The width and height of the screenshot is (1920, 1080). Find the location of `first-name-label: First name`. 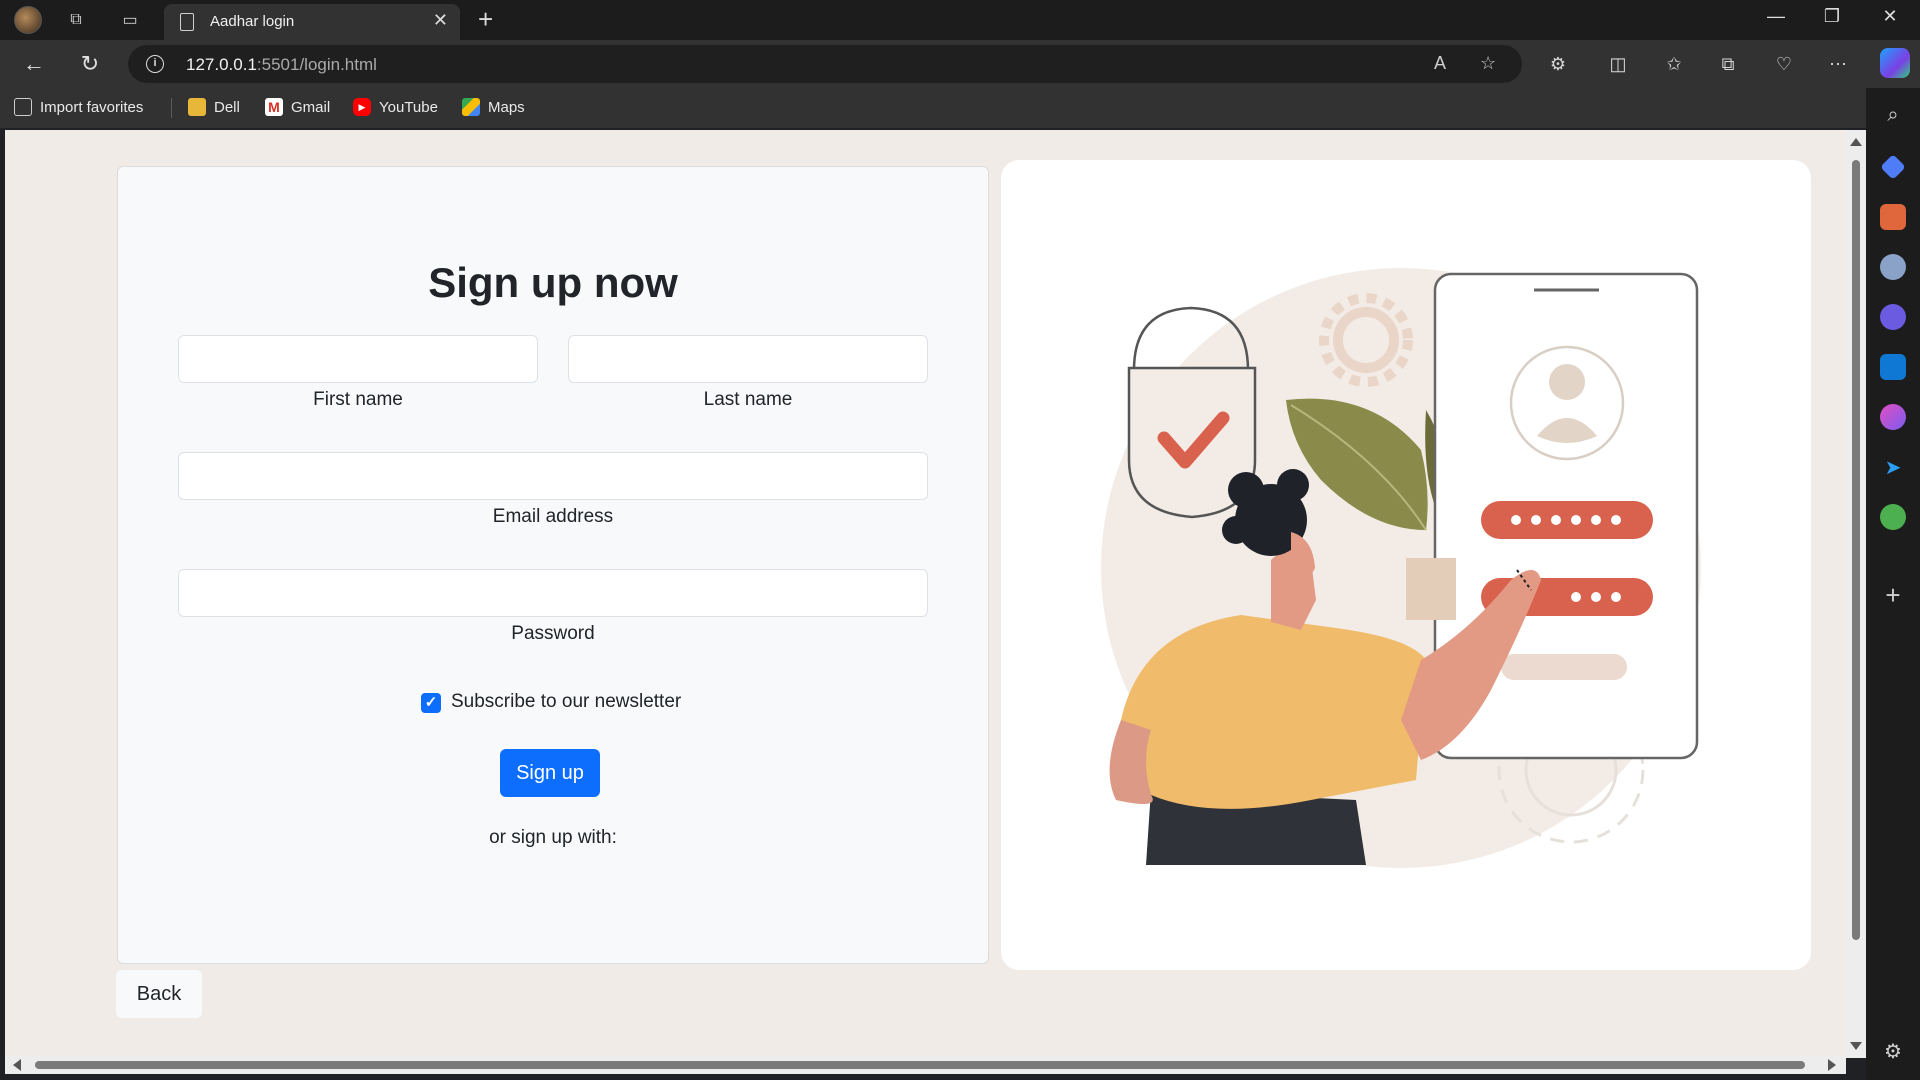

first-name-label: First name is located at coordinates (358, 399).